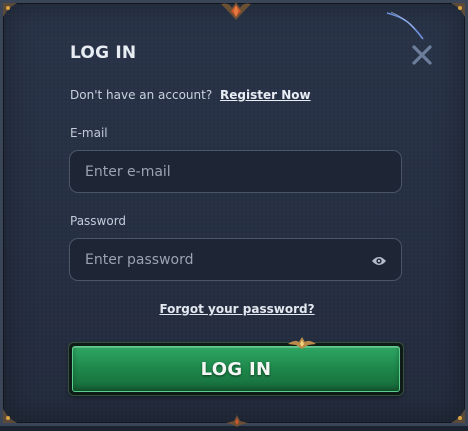 The width and height of the screenshot is (468, 431). I want to click on password-field-container, so click(235, 259).